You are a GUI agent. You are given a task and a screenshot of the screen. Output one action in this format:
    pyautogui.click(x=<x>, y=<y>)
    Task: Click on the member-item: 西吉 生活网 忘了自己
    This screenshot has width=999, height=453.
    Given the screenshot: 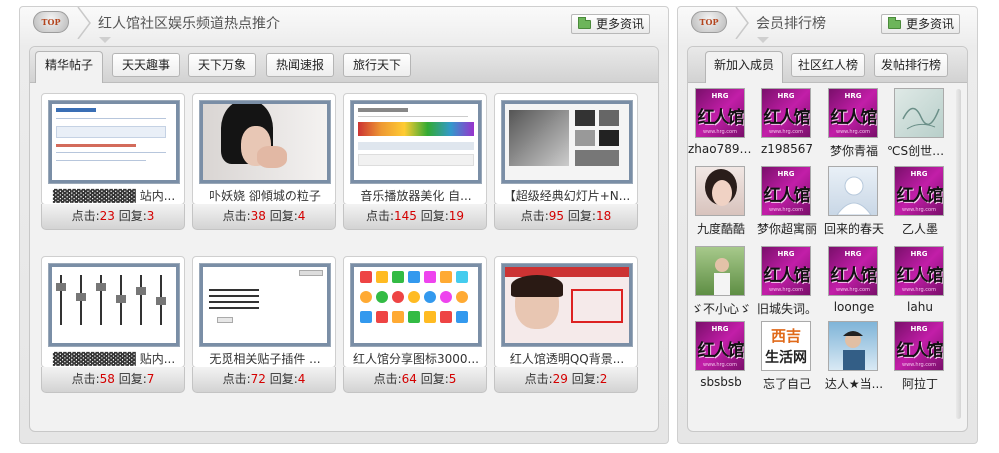 What is the action you would take?
    pyautogui.click(x=787, y=359)
    